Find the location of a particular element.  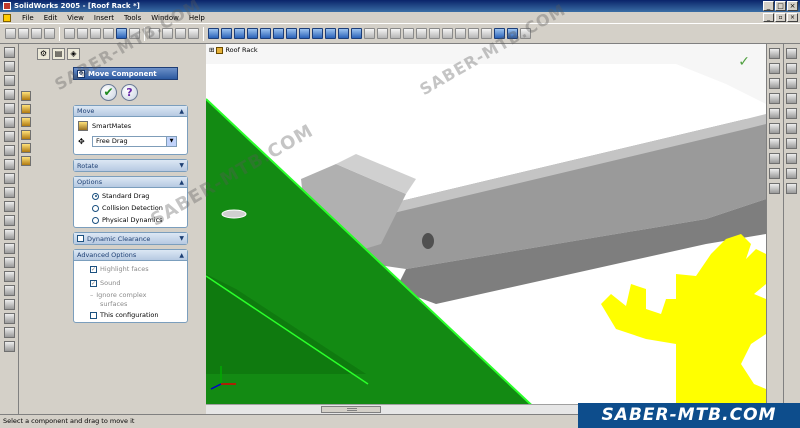

close-button: × is located at coordinates (792, 6).